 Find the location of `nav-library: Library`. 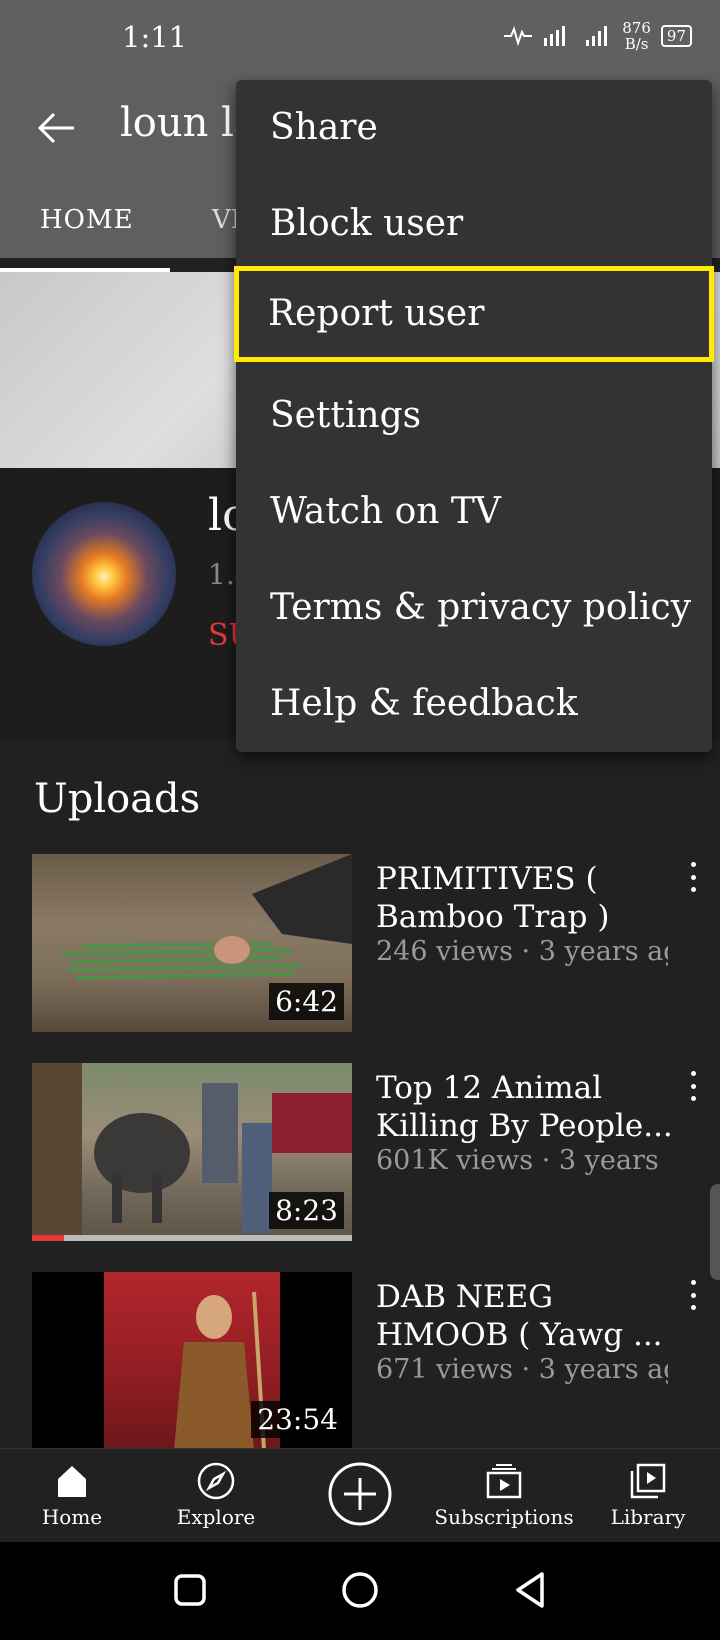

nav-library: Library is located at coordinates (648, 1495).